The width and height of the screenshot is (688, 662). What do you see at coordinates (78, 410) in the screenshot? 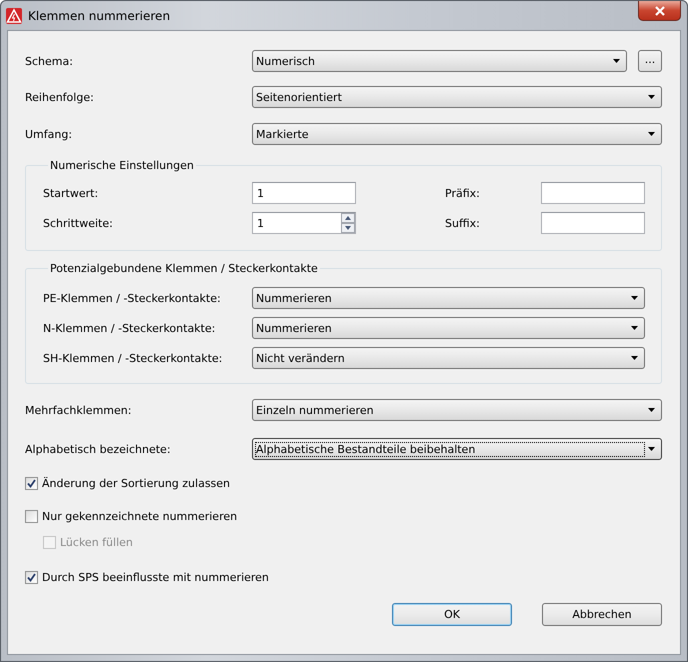
I see `field-label: Mehrfachklemmen:` at bounding box center [78, 410].